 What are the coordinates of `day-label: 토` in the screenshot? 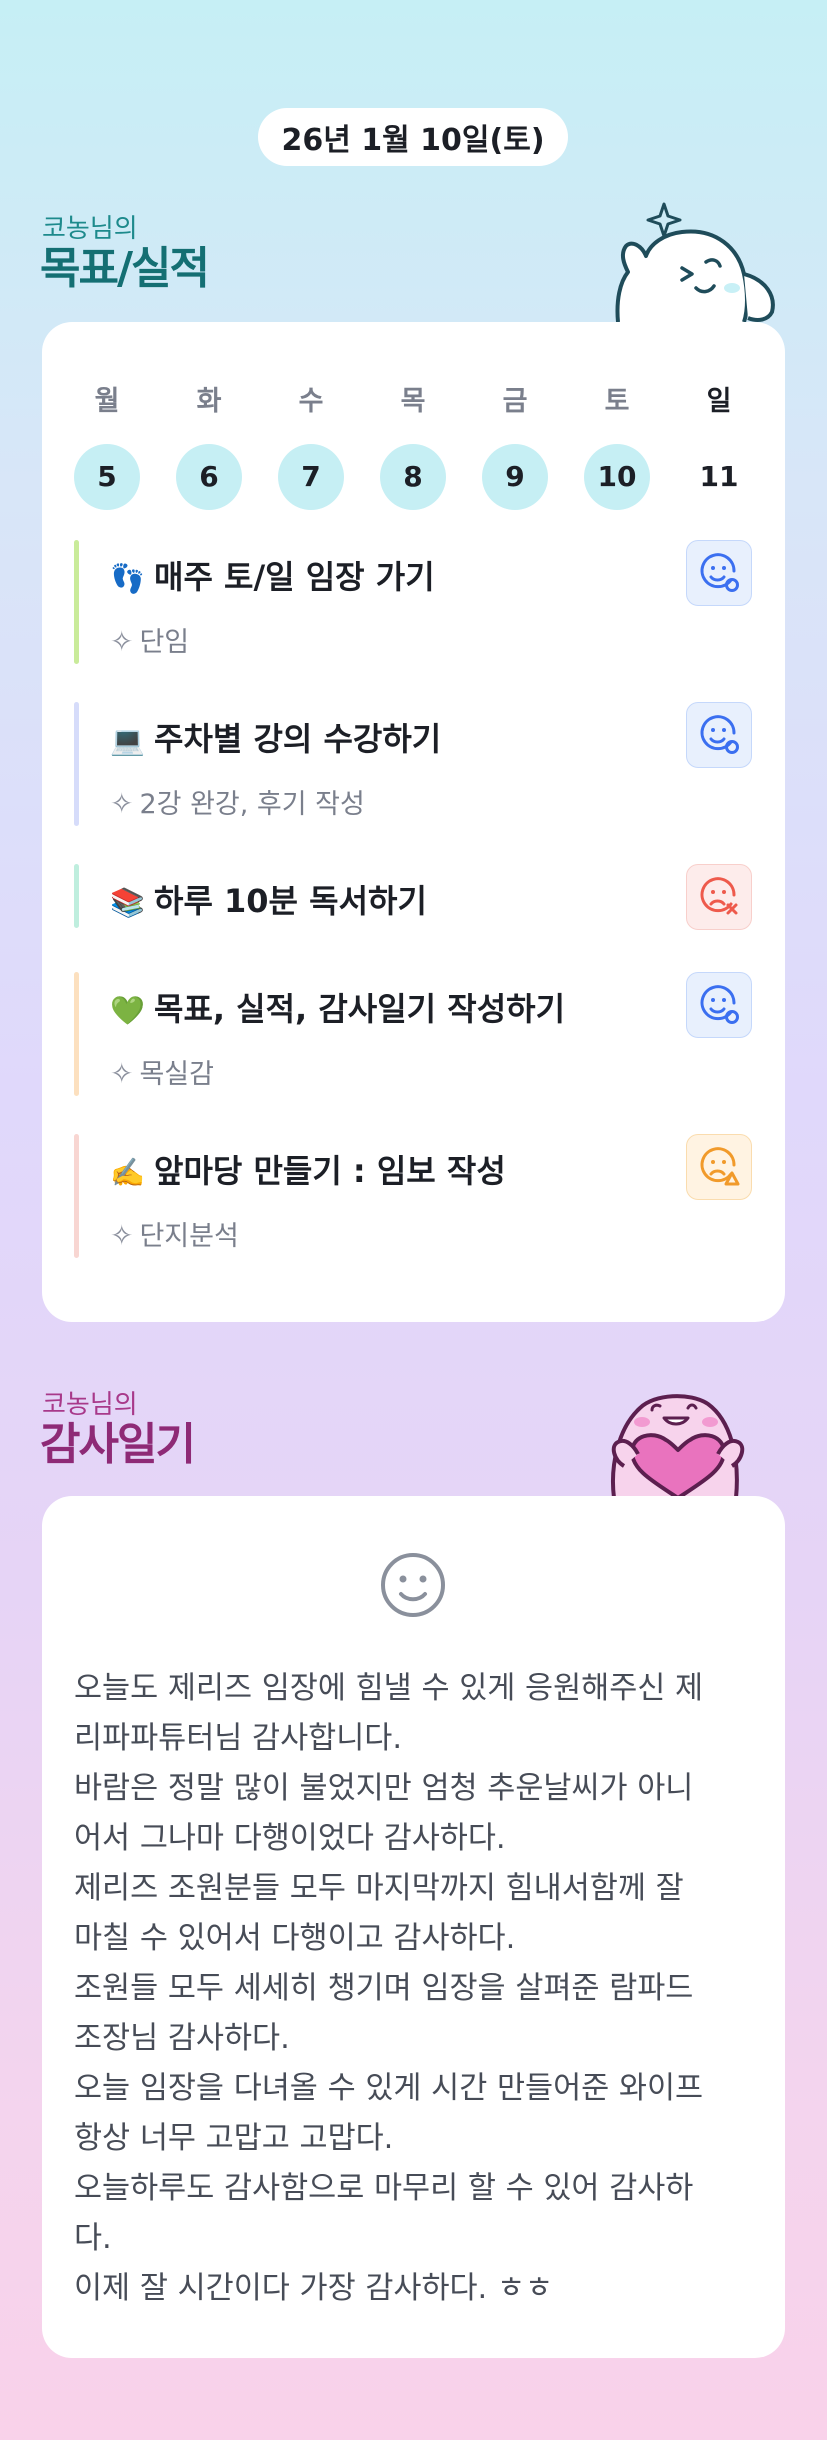 It's located at (617, 401).